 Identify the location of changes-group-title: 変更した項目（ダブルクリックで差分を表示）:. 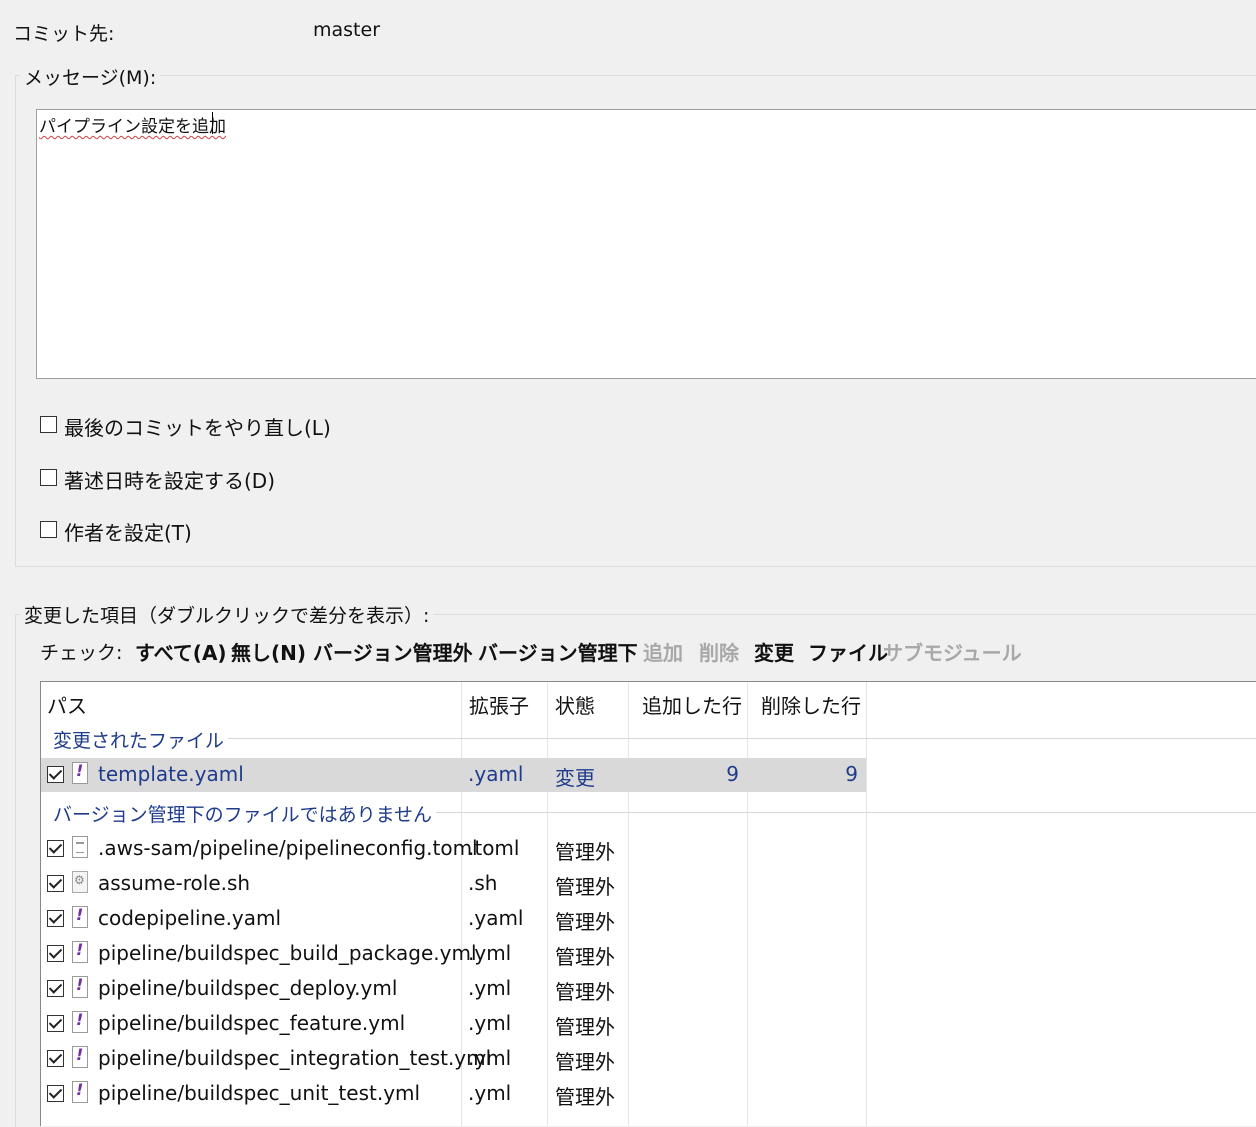
(227, 614).